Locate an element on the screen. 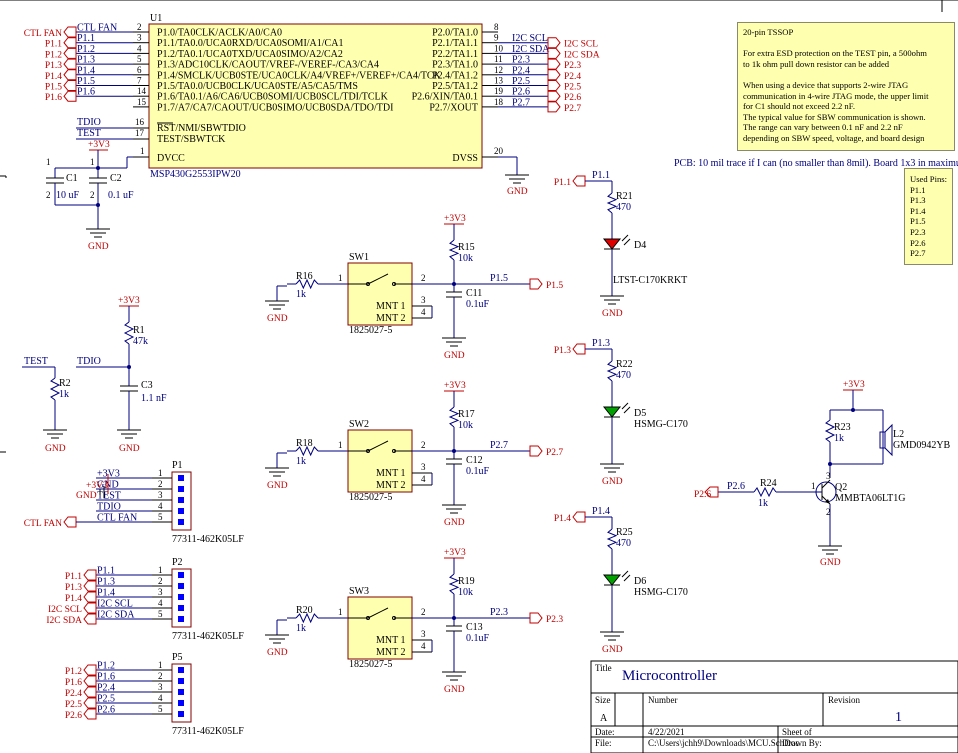 Image resolution: width=958 pixels, height=753 pixels. mcu-pin-name: DVCC is located at coordinates (171, 158).